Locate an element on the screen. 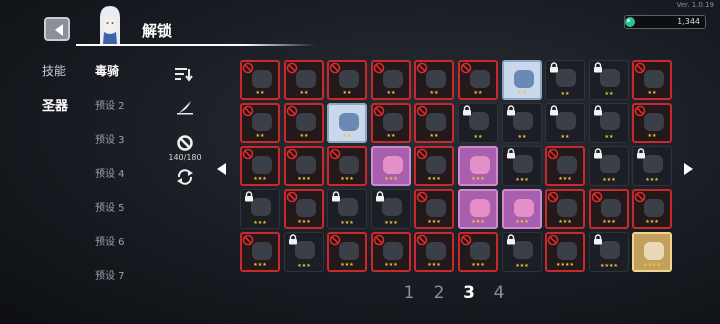 This screenshot has height=324, width=720. back-button is located at coordinates (57, 29).